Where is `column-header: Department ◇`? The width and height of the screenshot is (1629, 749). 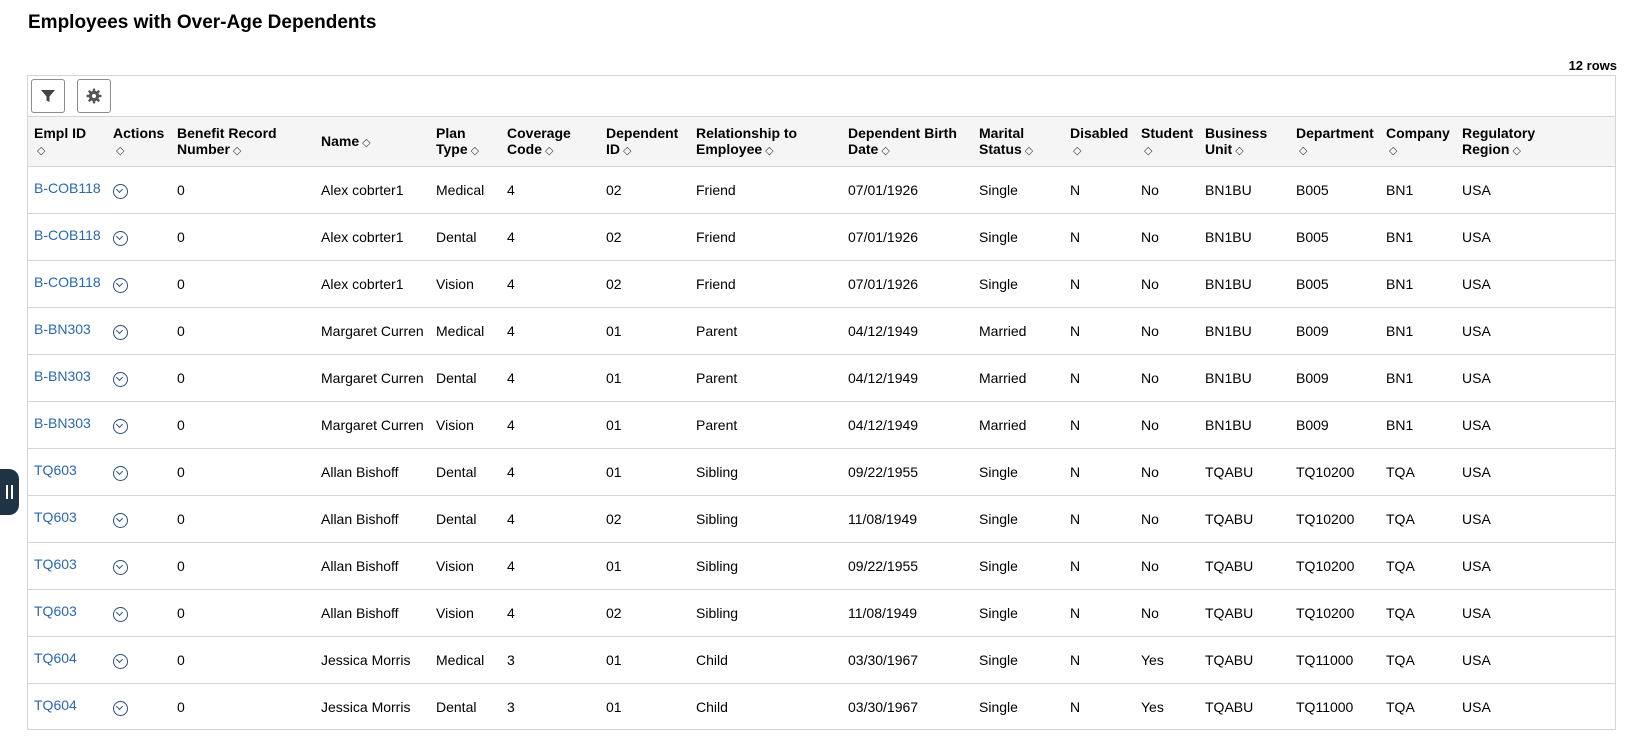 column-header: Department ◇ is located at coordinates (1335, 142).